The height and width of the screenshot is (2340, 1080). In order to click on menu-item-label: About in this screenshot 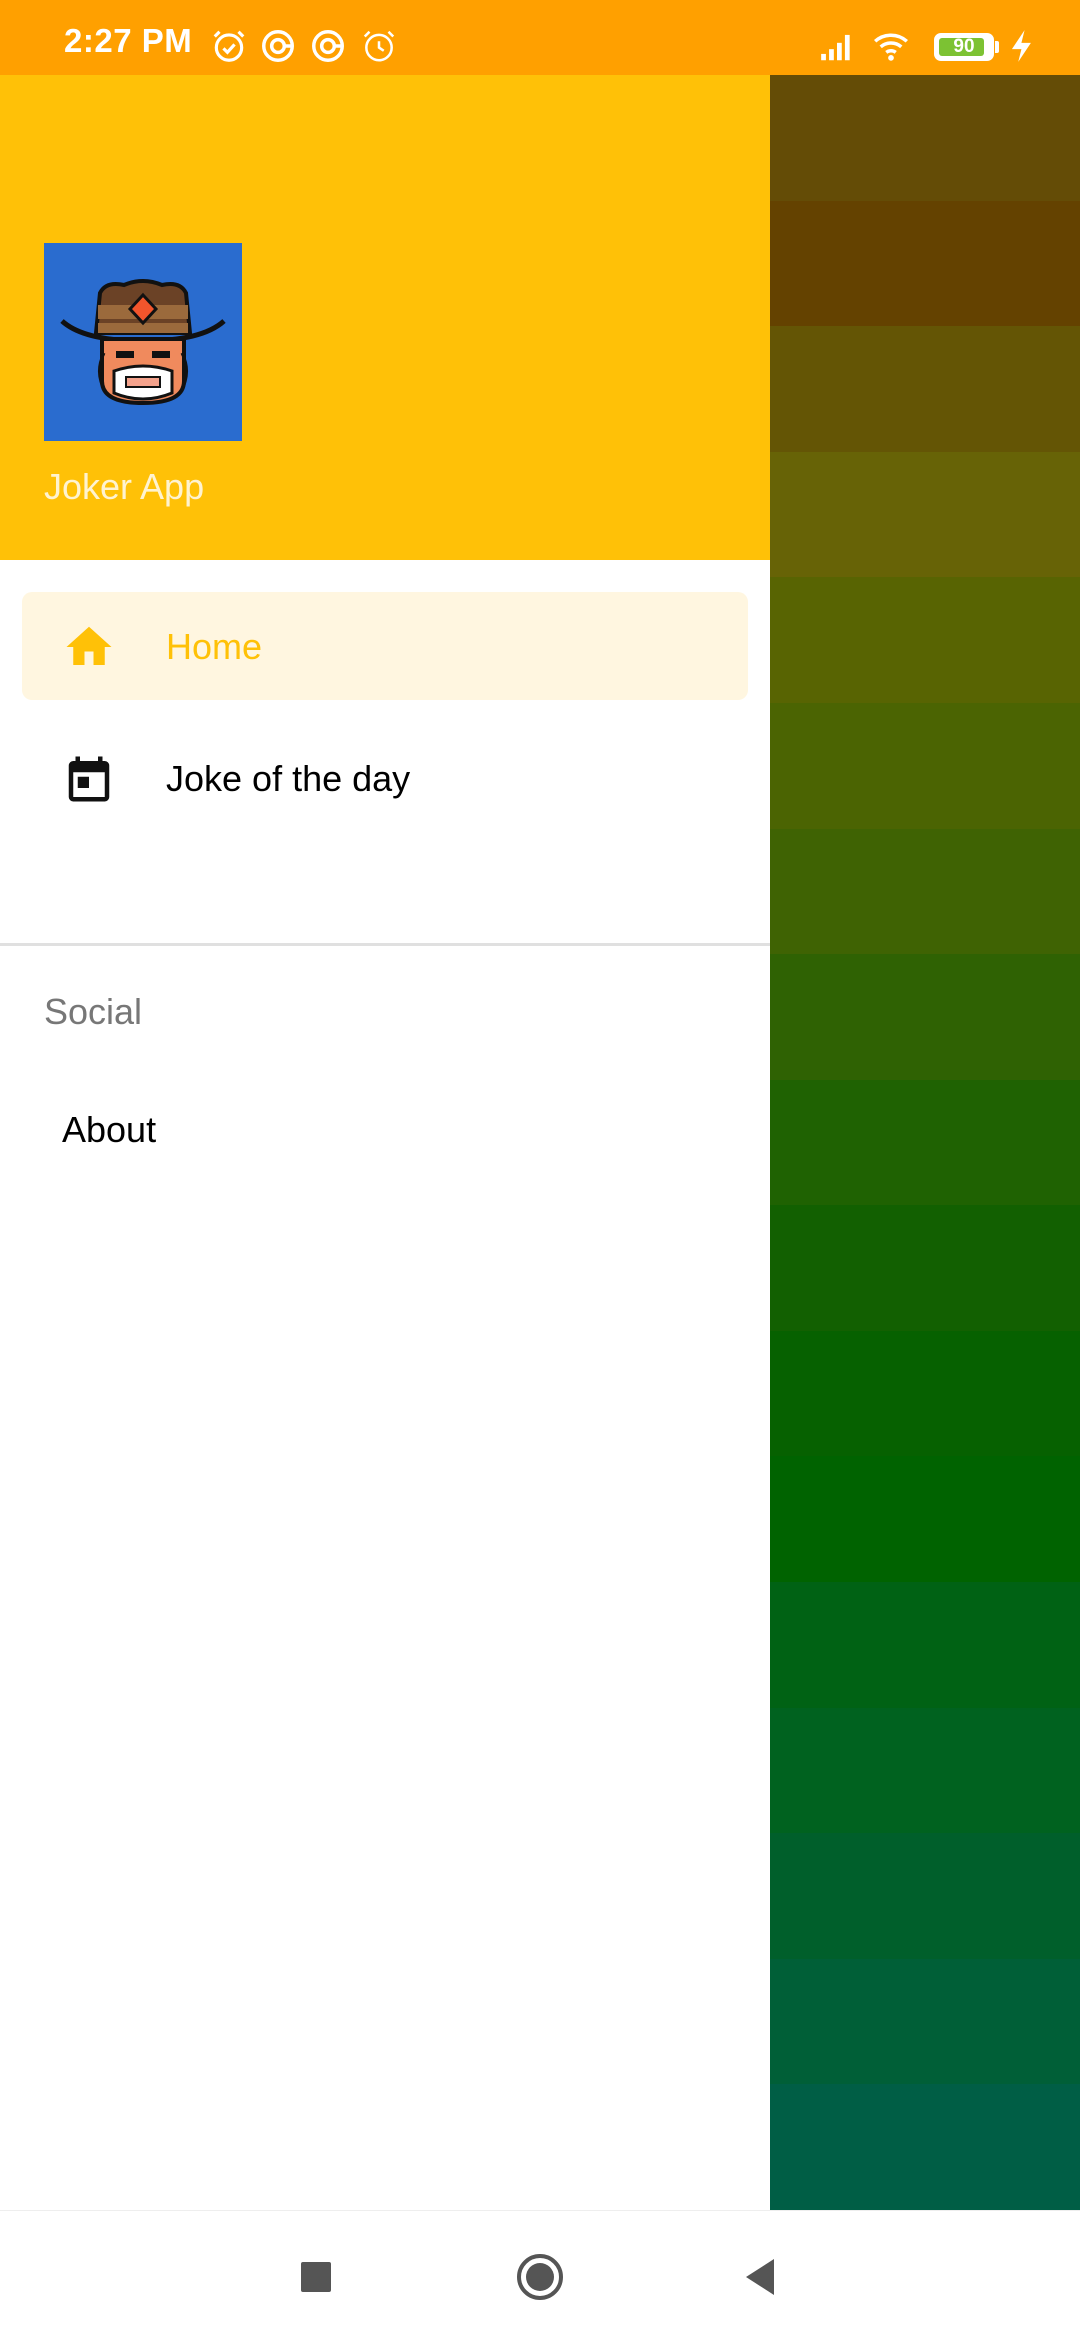, I will do `click(109, 1129)`.